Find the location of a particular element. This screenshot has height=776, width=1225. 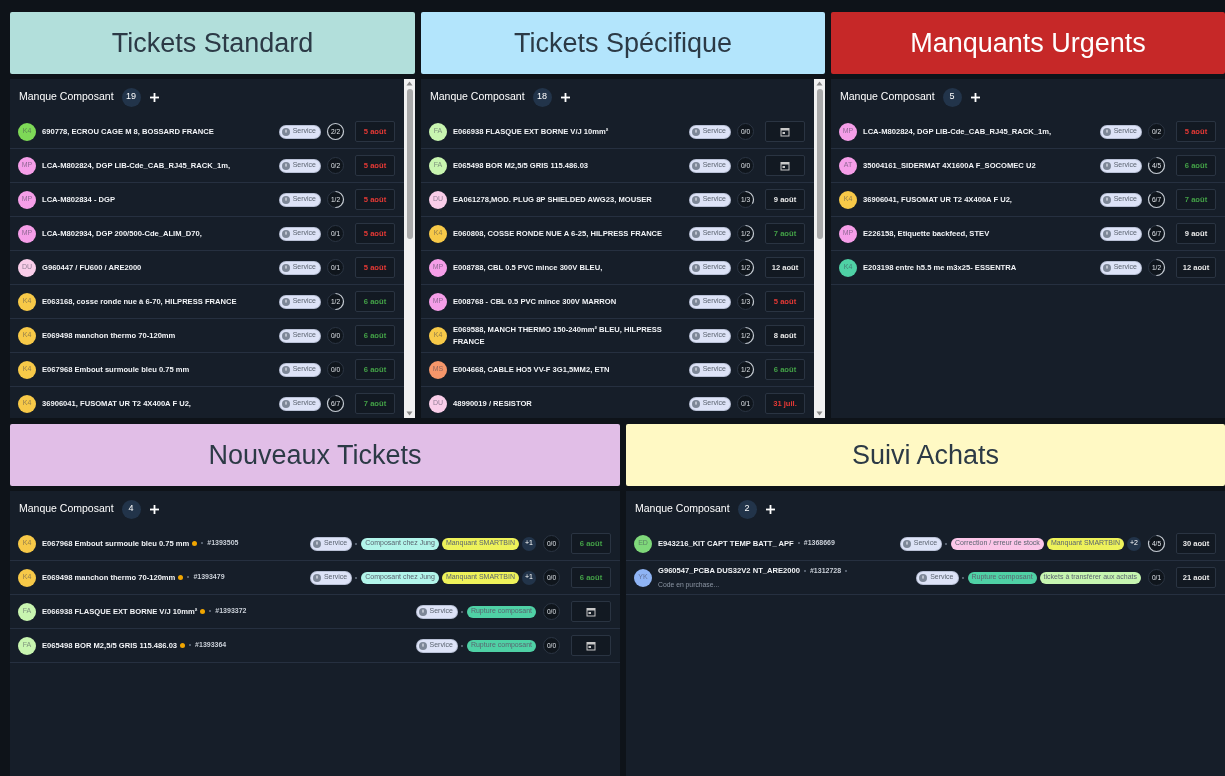

board-header: Tickets Standard is located at coordinates (212, 43).